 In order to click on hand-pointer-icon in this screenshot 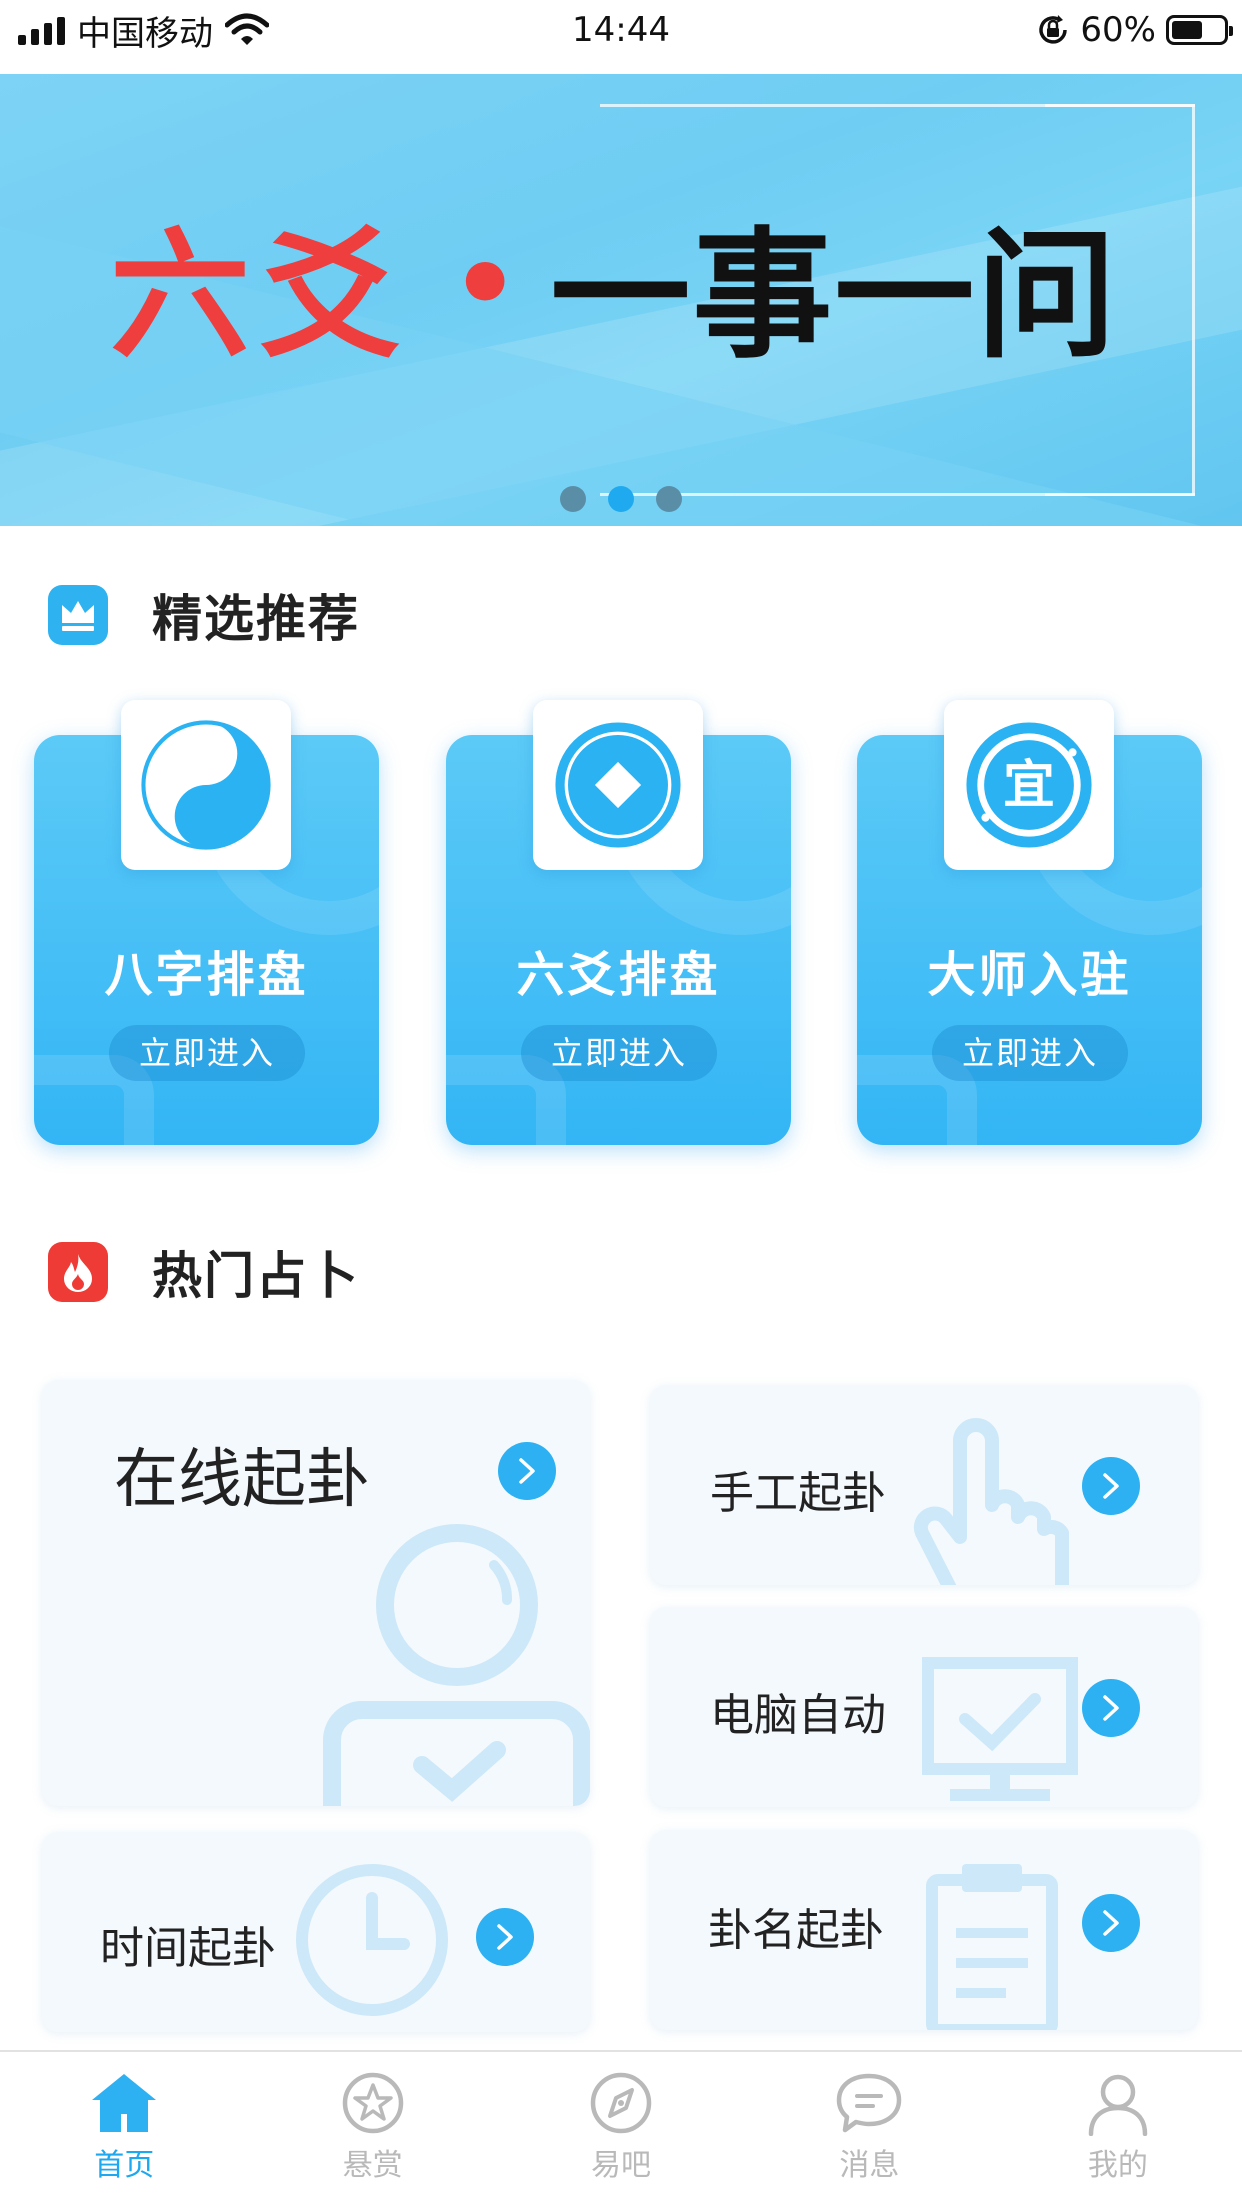, I will do `click(991, 1501)`.